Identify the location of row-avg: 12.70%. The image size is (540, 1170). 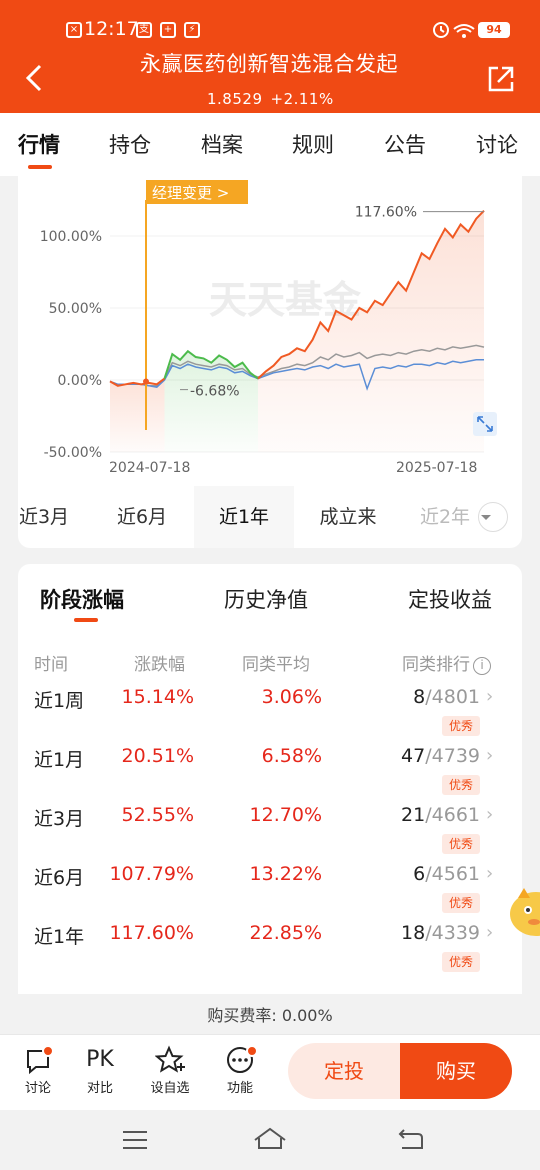
(285, 815).